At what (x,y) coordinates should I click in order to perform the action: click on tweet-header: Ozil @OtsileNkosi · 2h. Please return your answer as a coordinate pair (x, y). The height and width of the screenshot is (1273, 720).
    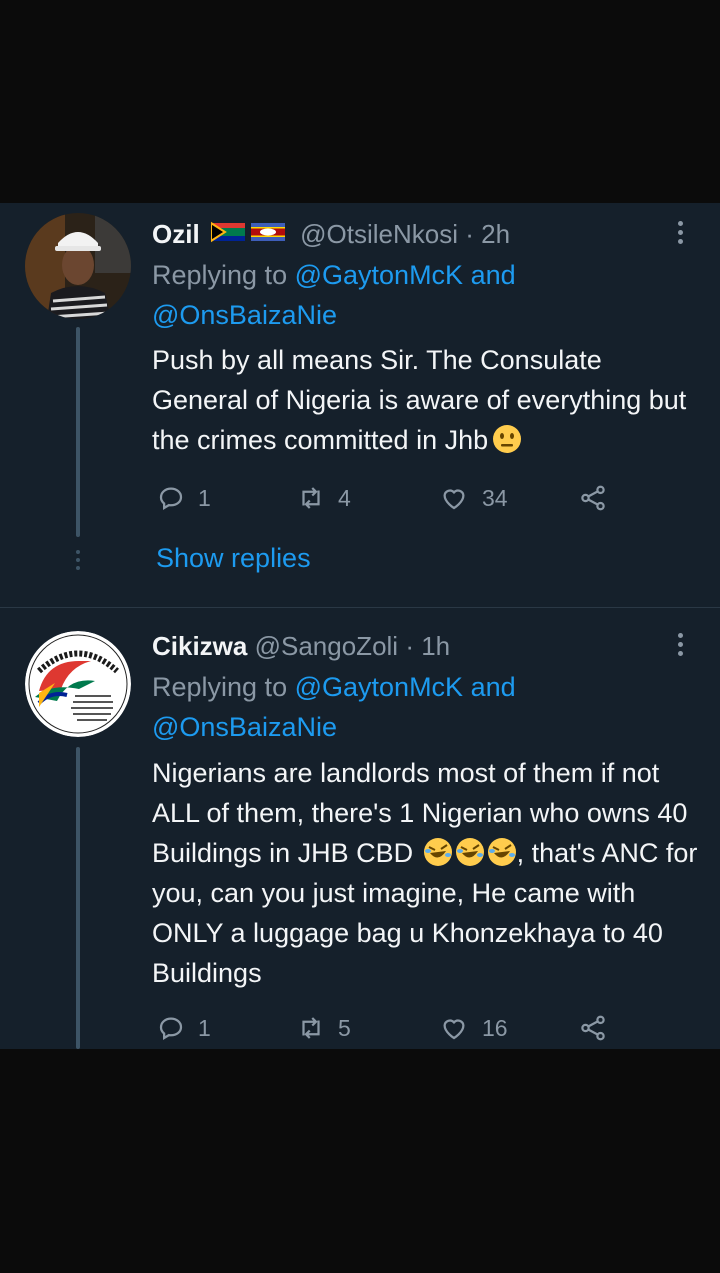
    Looking at the image, I should click on (331, 236).